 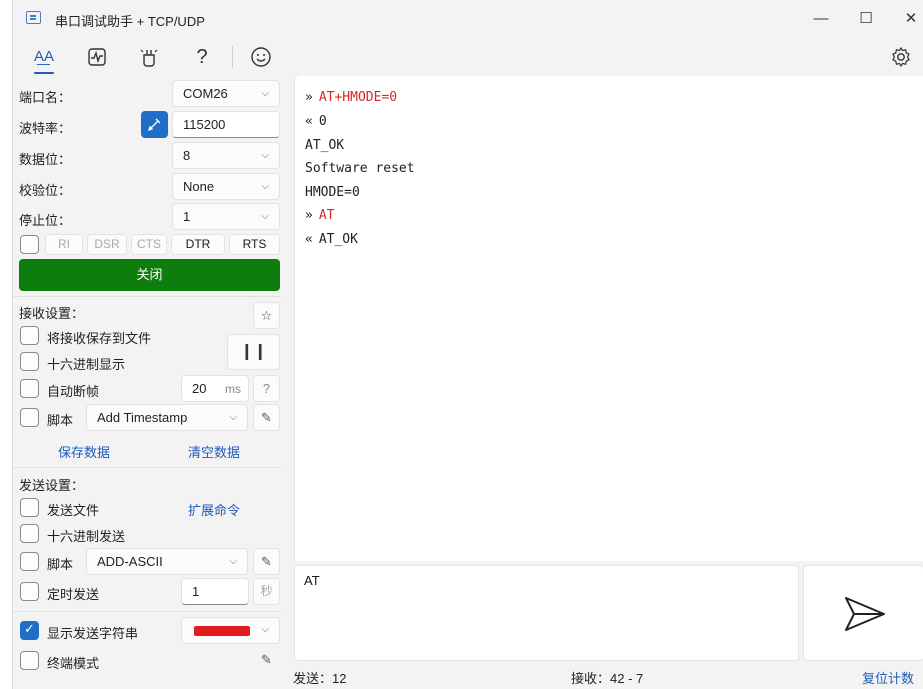 What do you see at coordinates (214, 451) in the screenshot?
I see `clear-data-link: 清空数据` at bounding box center [214, 451].